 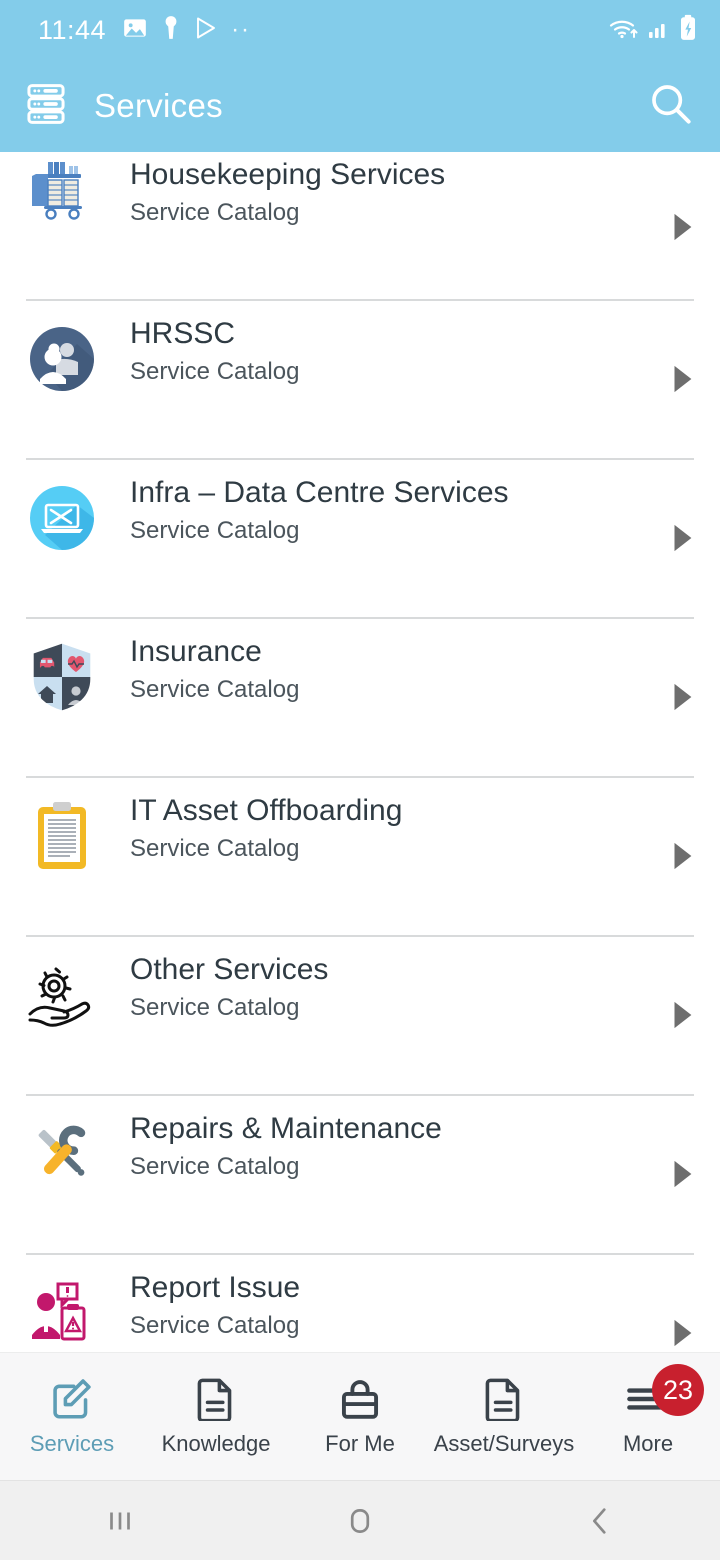 I want to click on wrench-screwdriver-icon, so click(x=62, y=1154).